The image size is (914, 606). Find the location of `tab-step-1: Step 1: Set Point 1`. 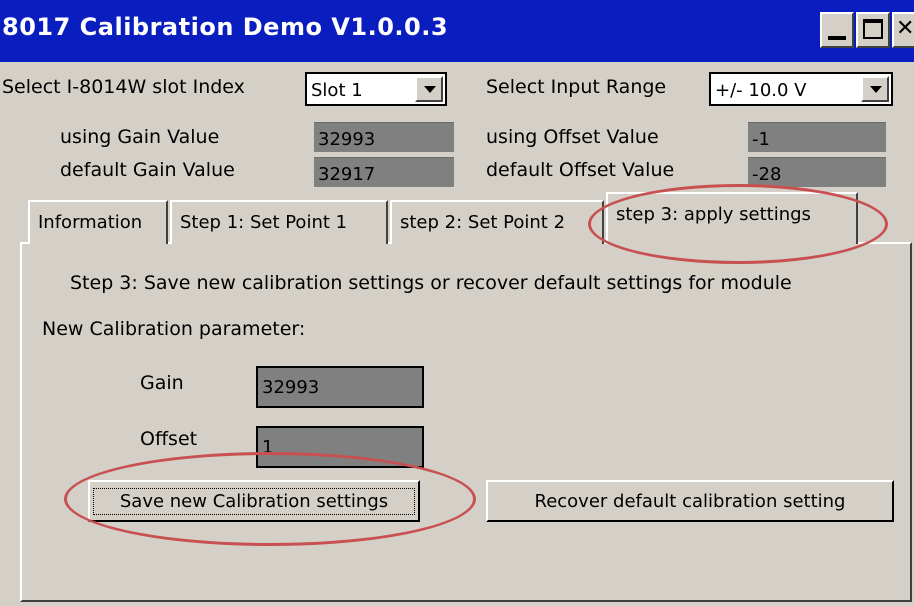

tab-step-1: Step 1: Set Point 1 is located at coordinates (279, 222).